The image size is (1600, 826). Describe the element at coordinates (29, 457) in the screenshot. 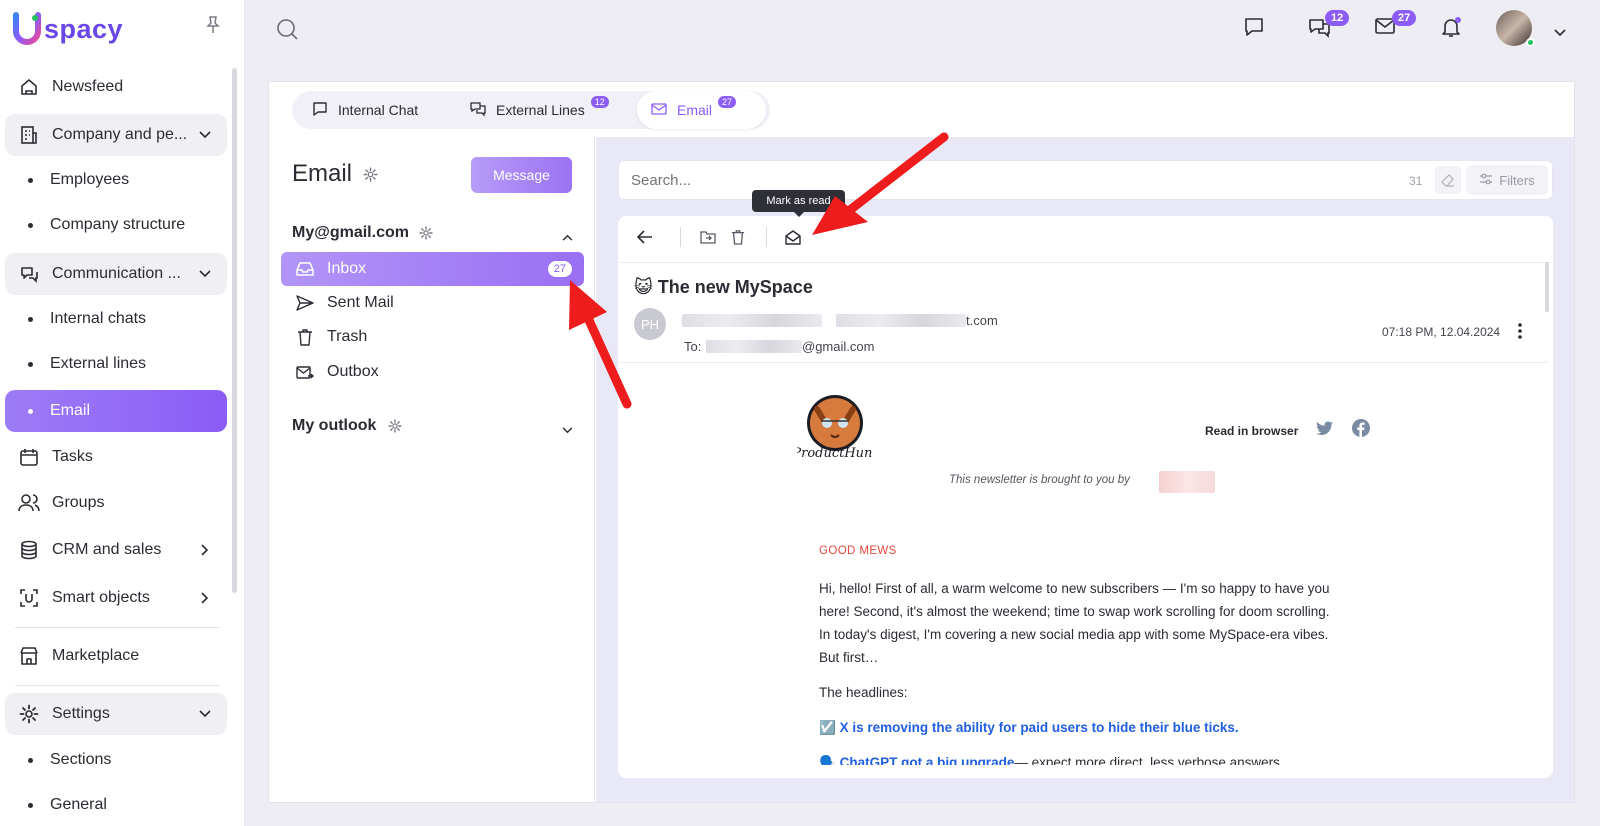

I see `calendar-icon` at that location.